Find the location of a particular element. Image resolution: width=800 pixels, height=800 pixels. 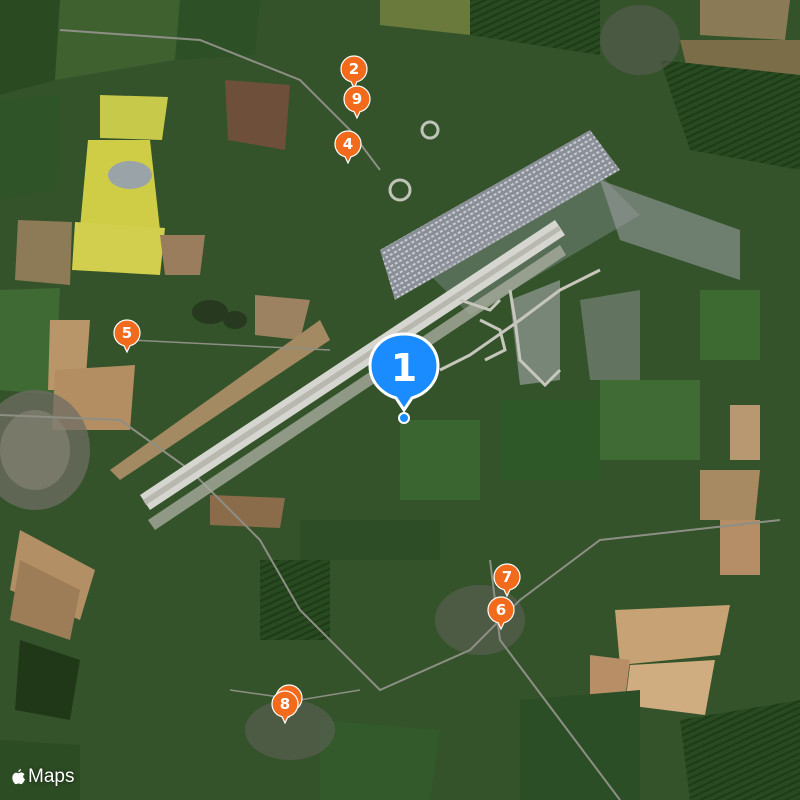

map-marker-5: 5 is located at coordinates (127, 337).